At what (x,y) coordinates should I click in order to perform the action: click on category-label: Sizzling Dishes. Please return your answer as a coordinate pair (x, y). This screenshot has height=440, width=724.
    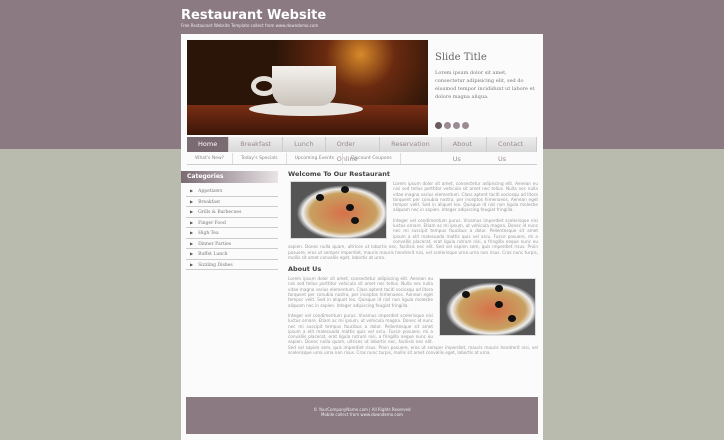
    Looking at the image, I should click on (215, 265).